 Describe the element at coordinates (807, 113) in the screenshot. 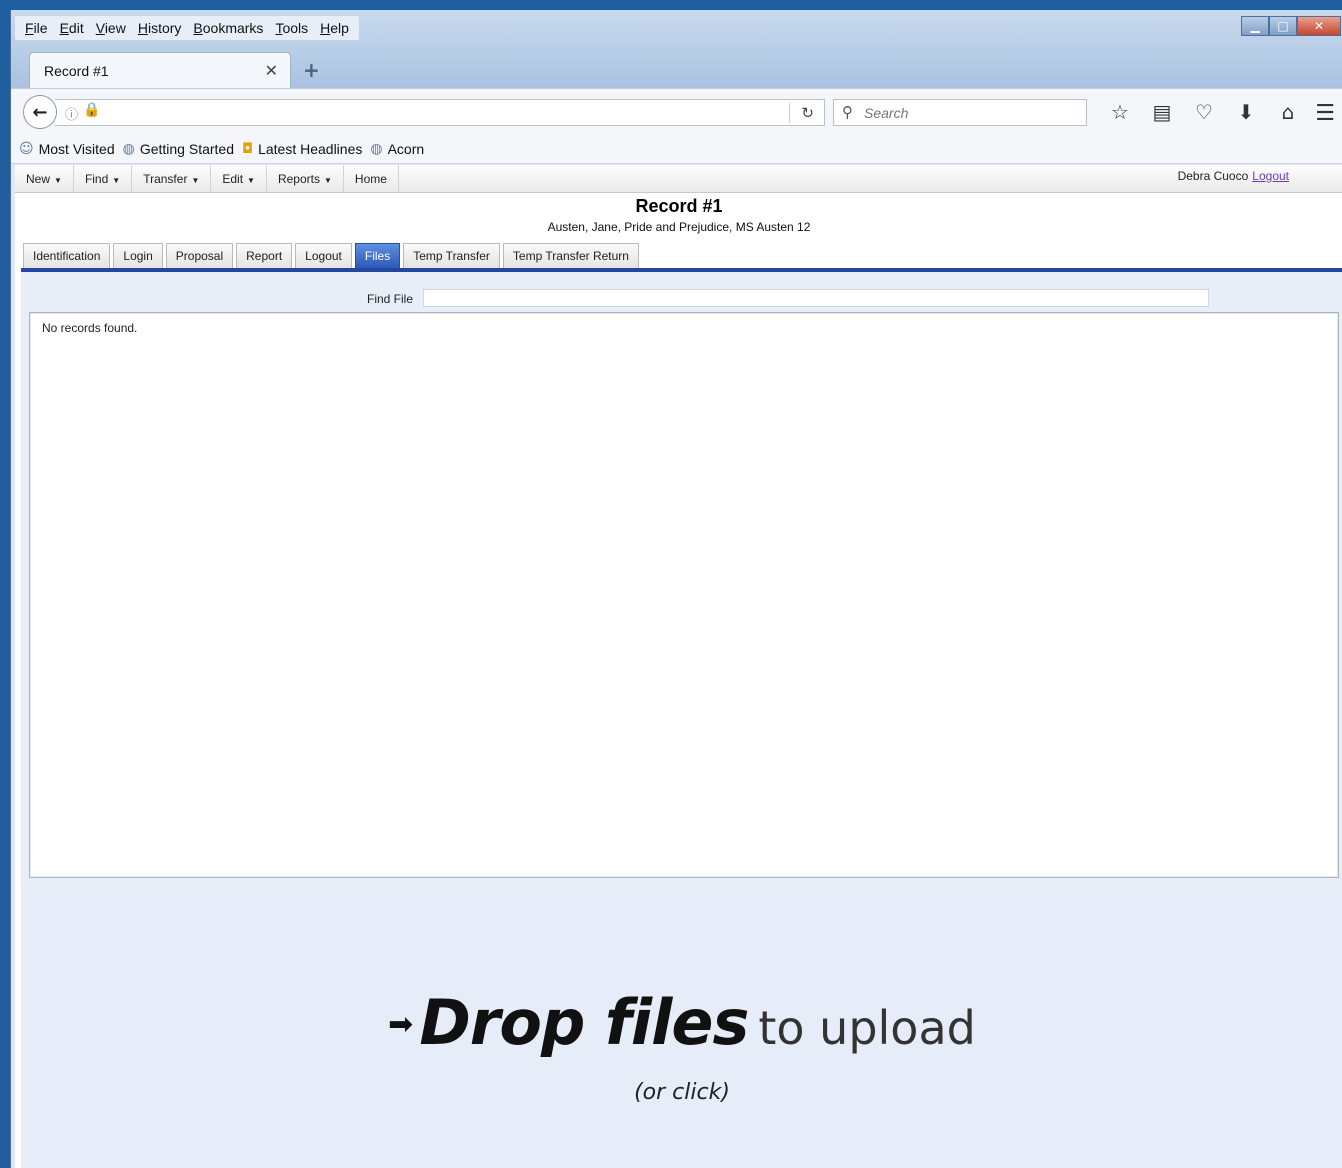

I see `reload-icon: ↻` at that location.